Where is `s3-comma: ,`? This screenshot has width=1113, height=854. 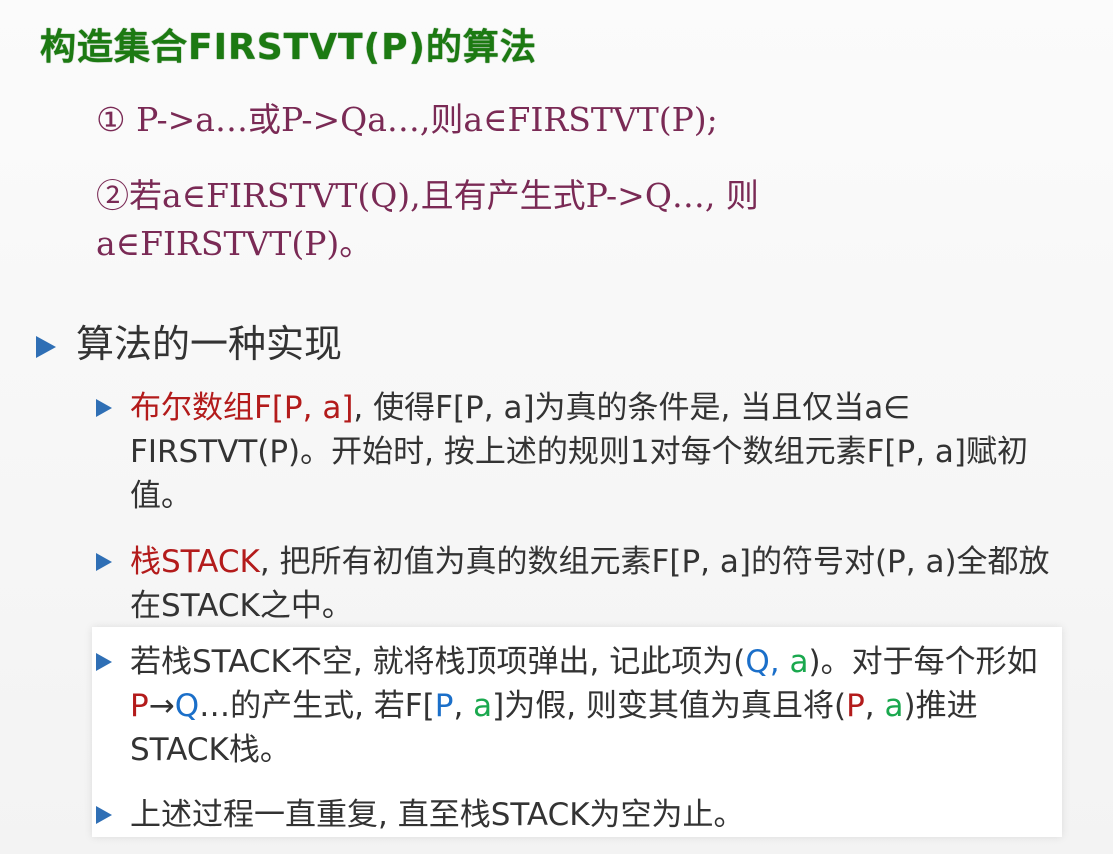
s3-comma: , is located at coordinates (779, 662).